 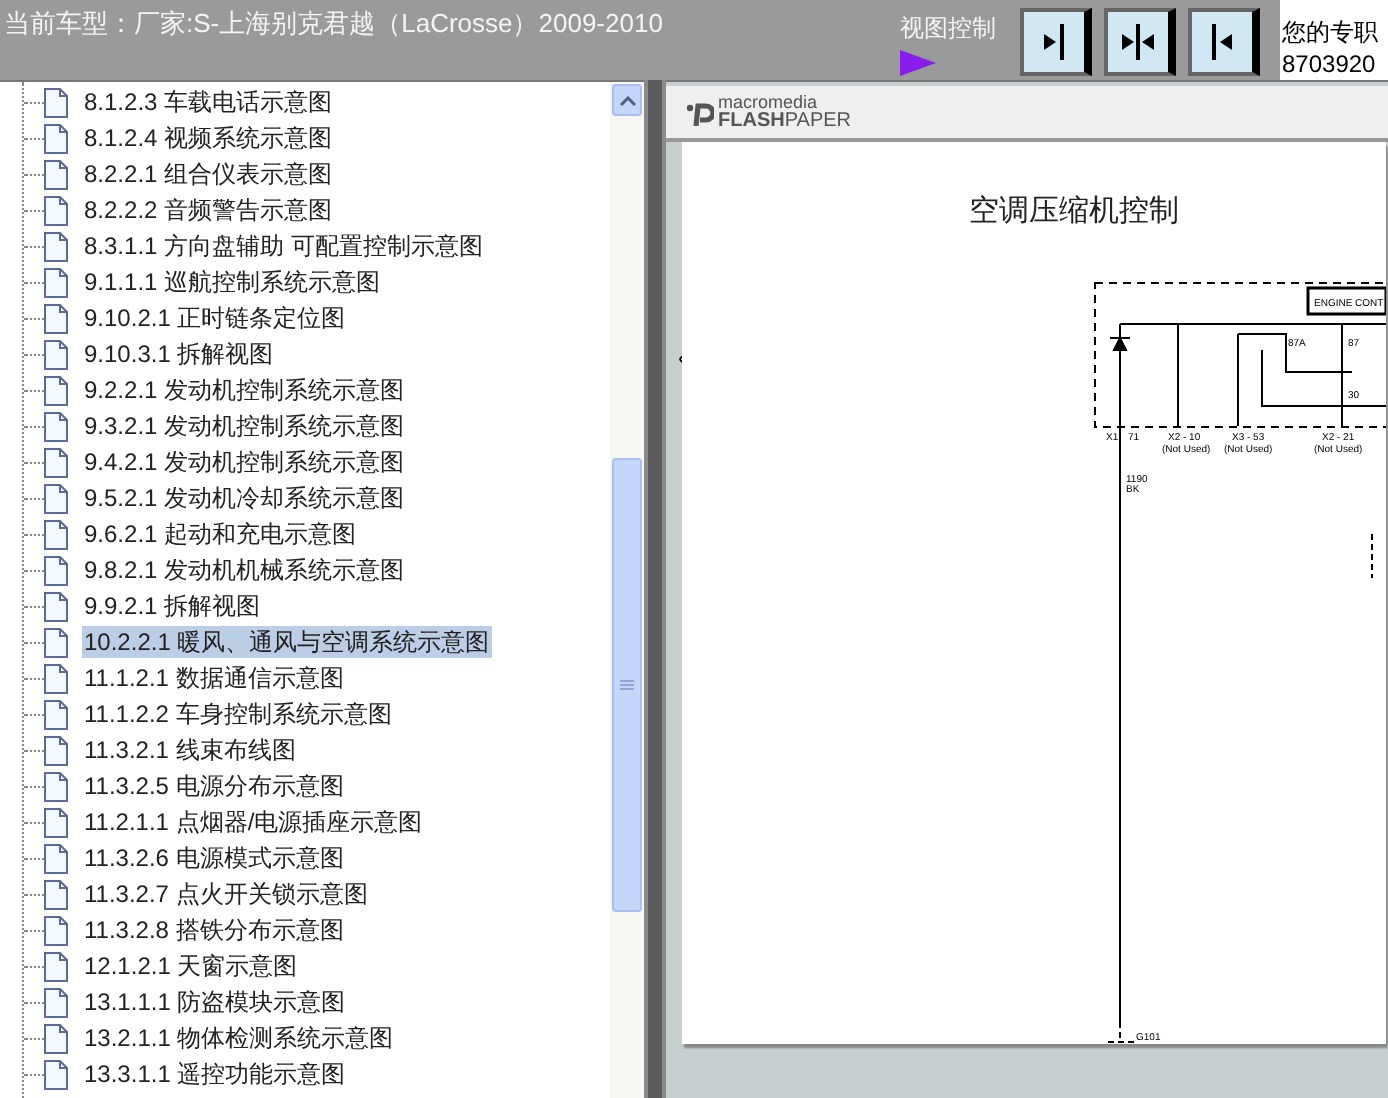 I want to click on tree-item: 9.4.2.1 发动机控制系统示意图, so click(x=244, y=462).